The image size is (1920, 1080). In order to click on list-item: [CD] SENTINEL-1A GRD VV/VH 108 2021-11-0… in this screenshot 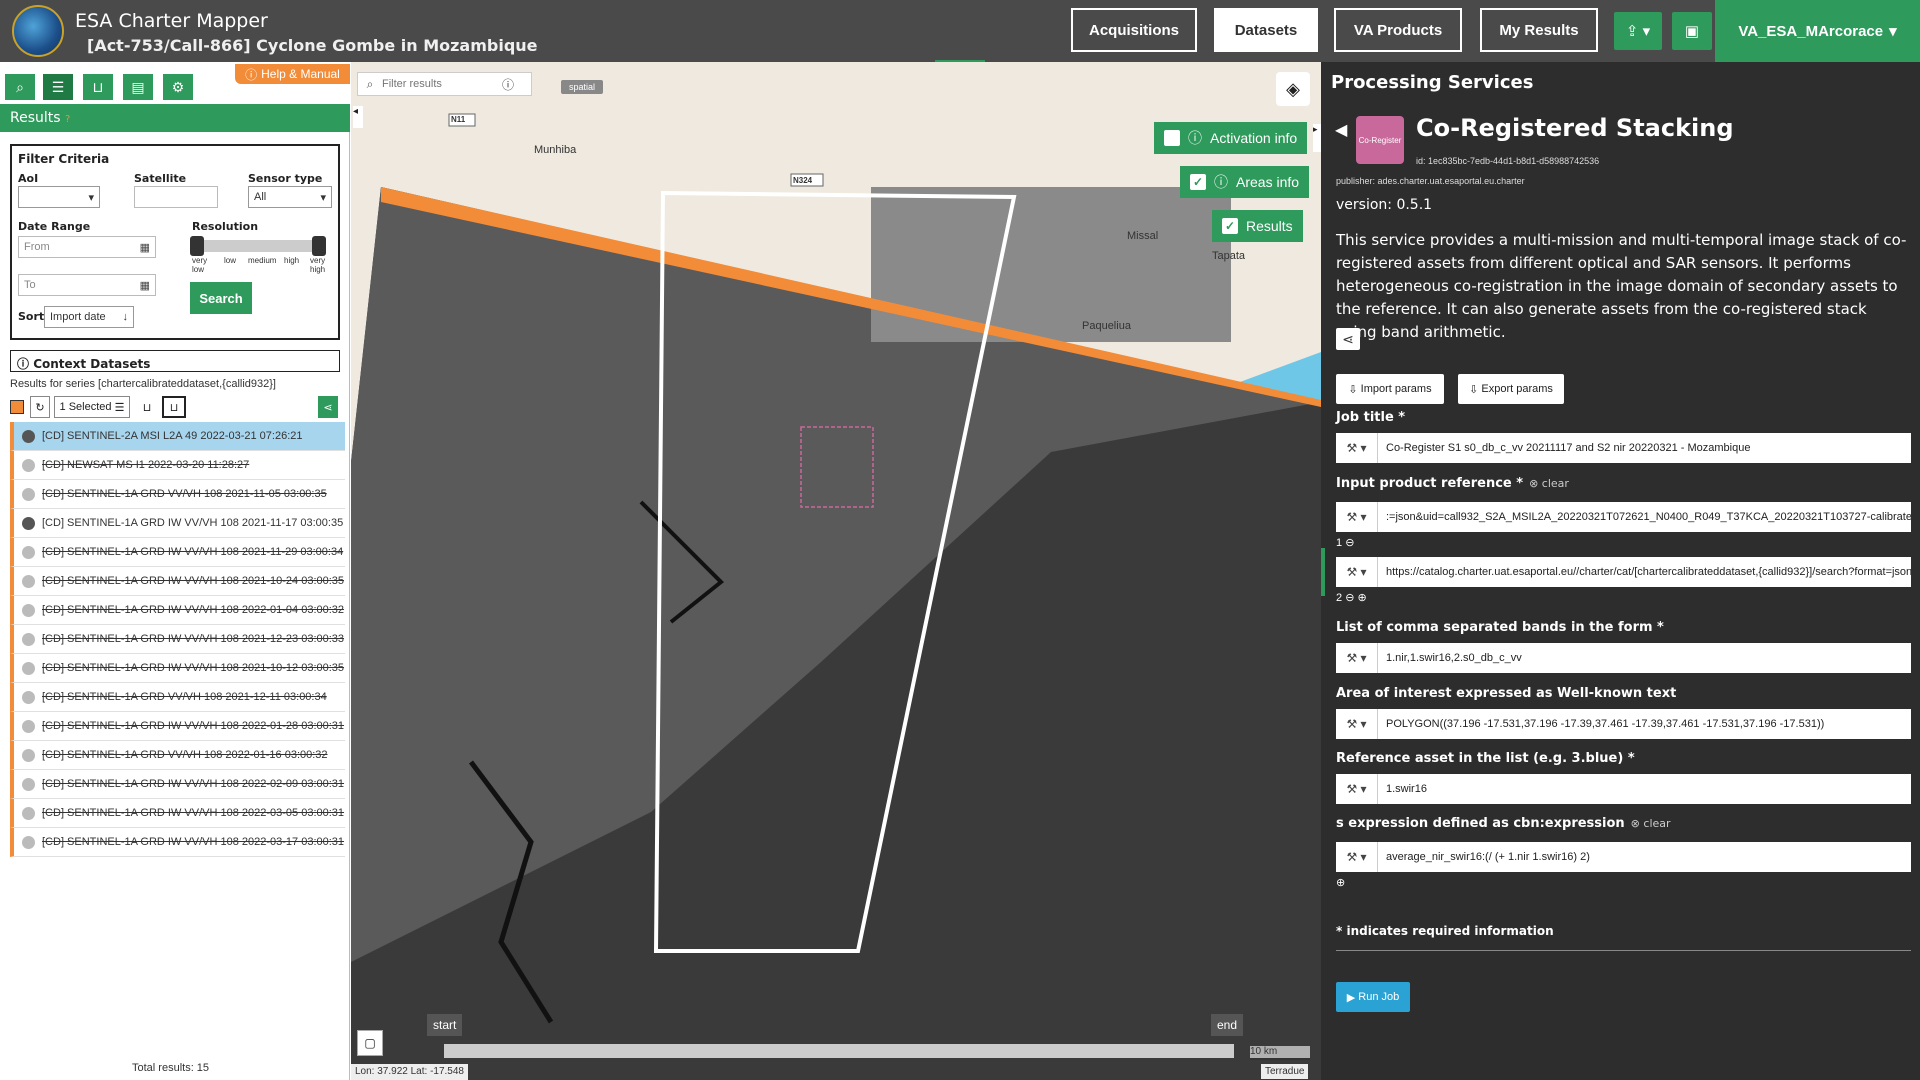, I will do `click(177, 494)`.